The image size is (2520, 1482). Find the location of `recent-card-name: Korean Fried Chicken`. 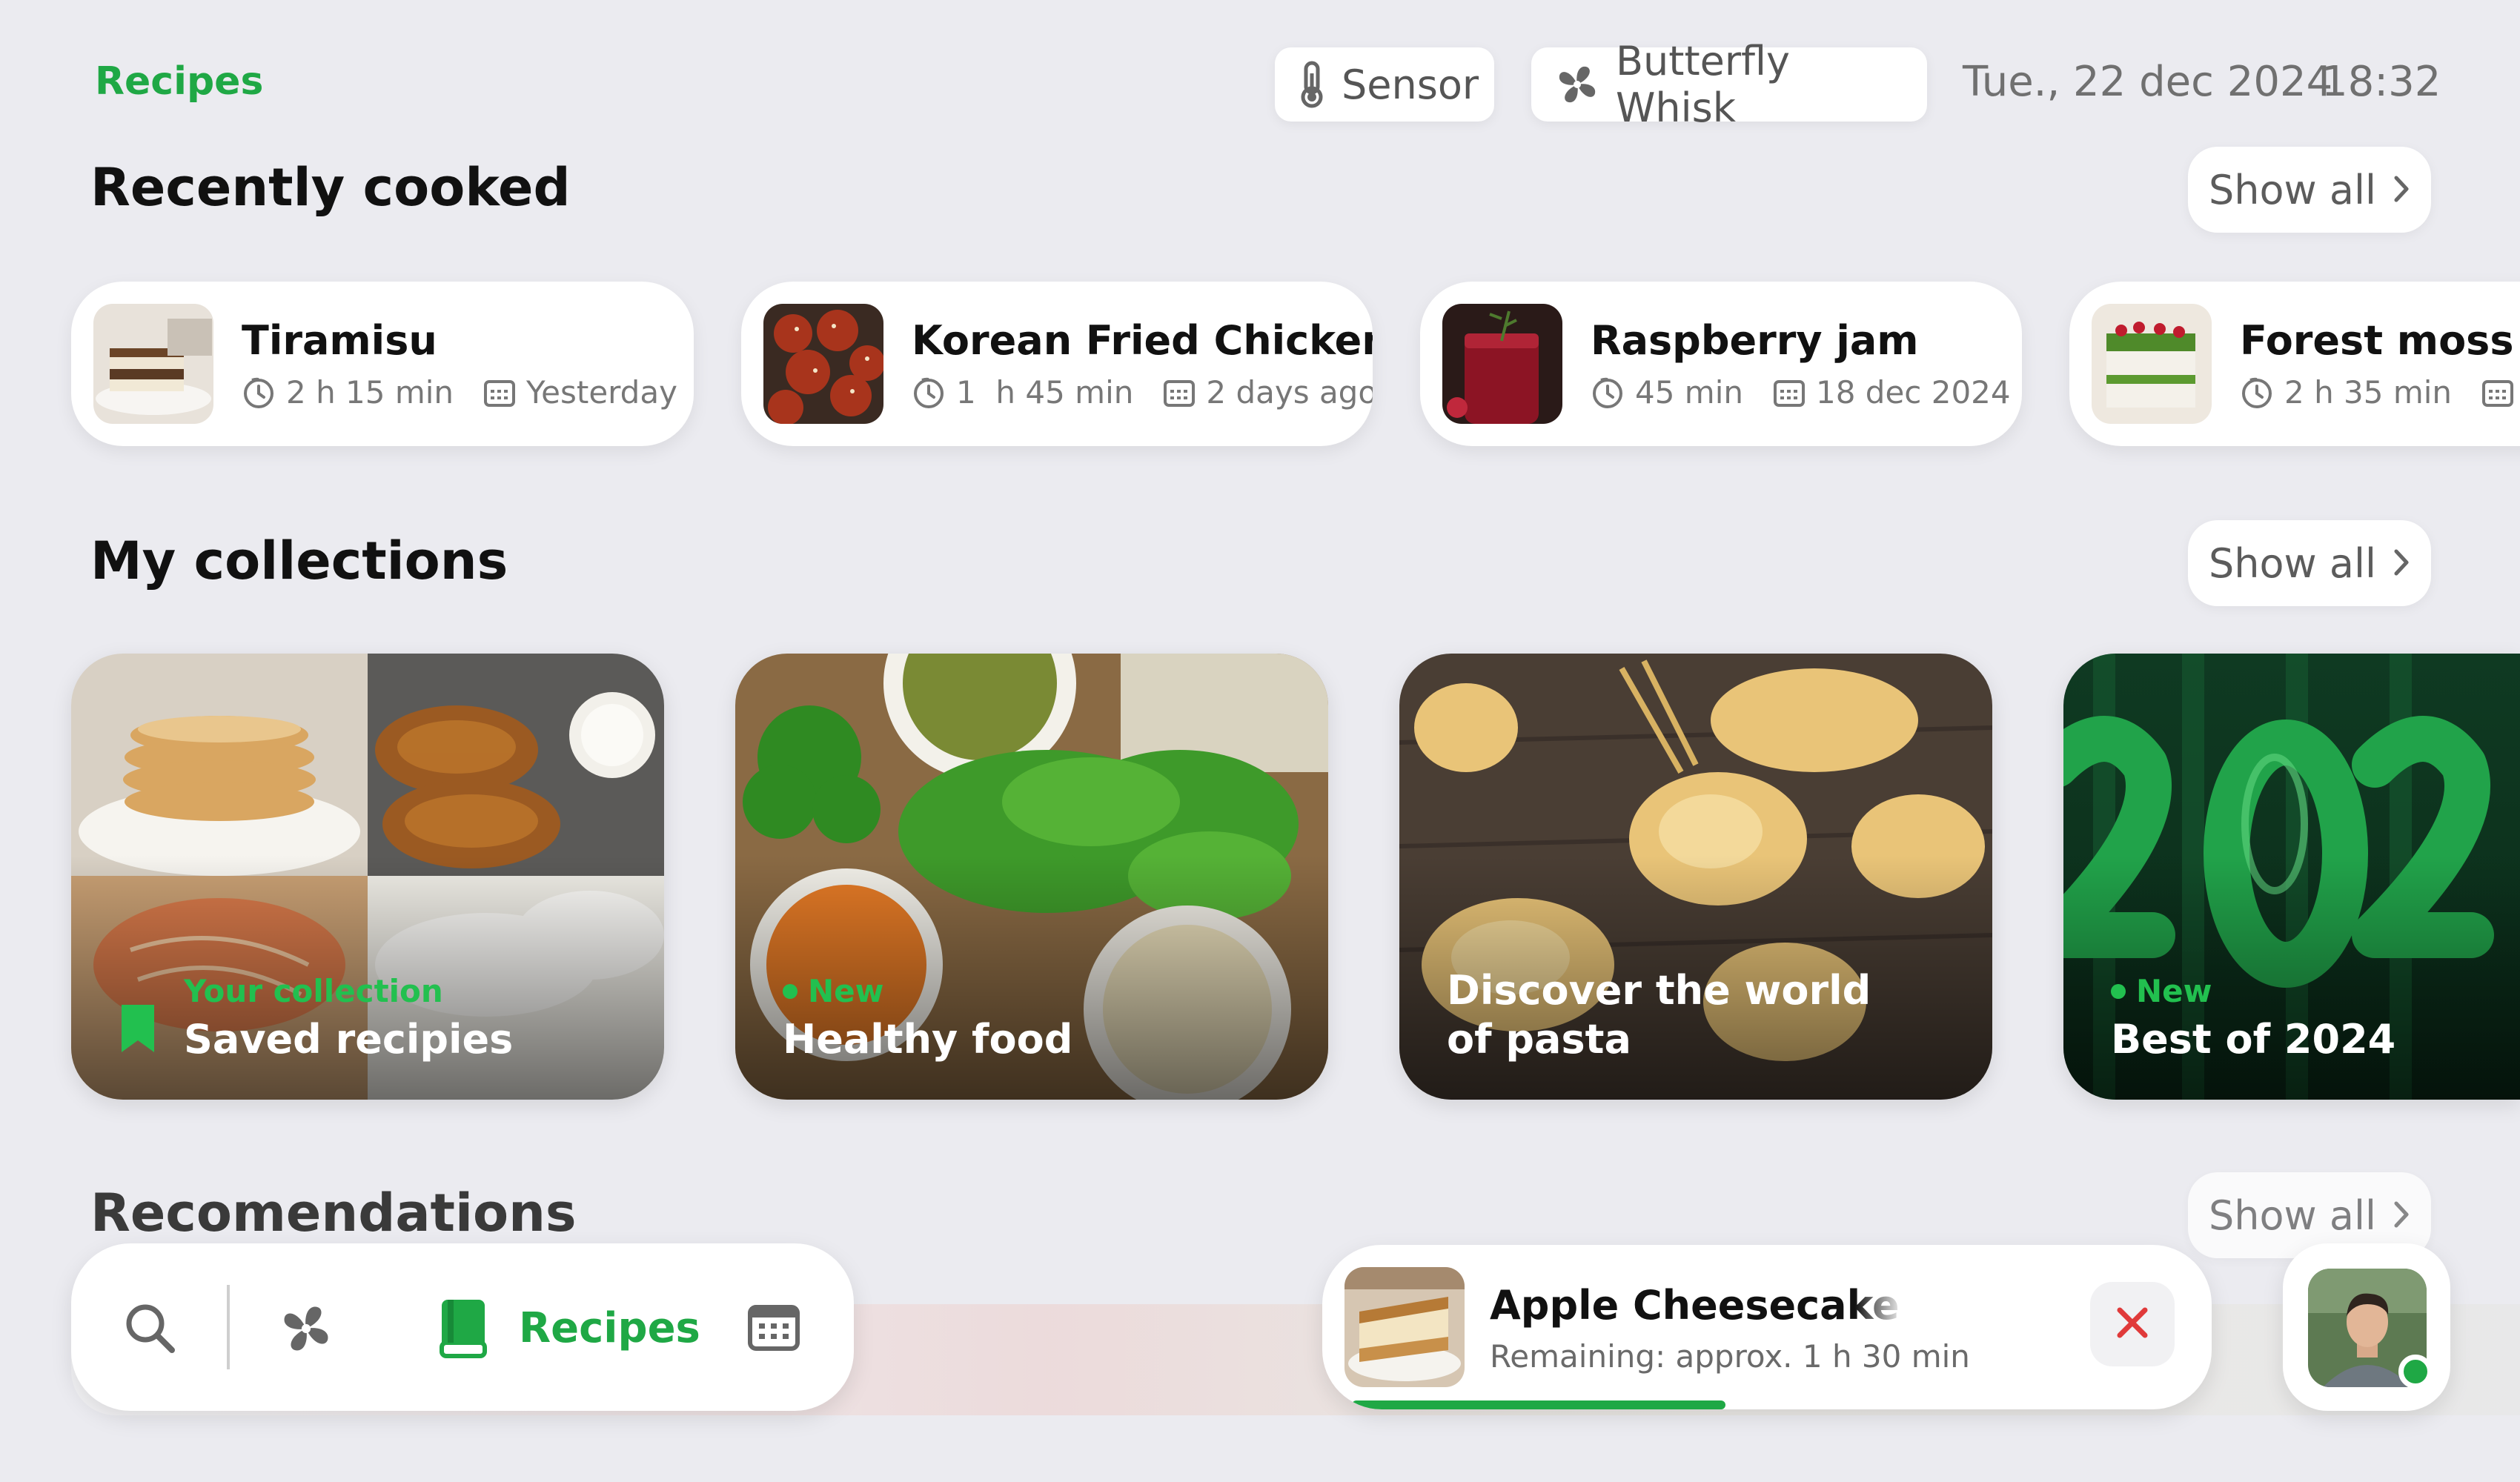

recent-card-name: Korean Fried Chicken is located at coordinates (1142, 340).